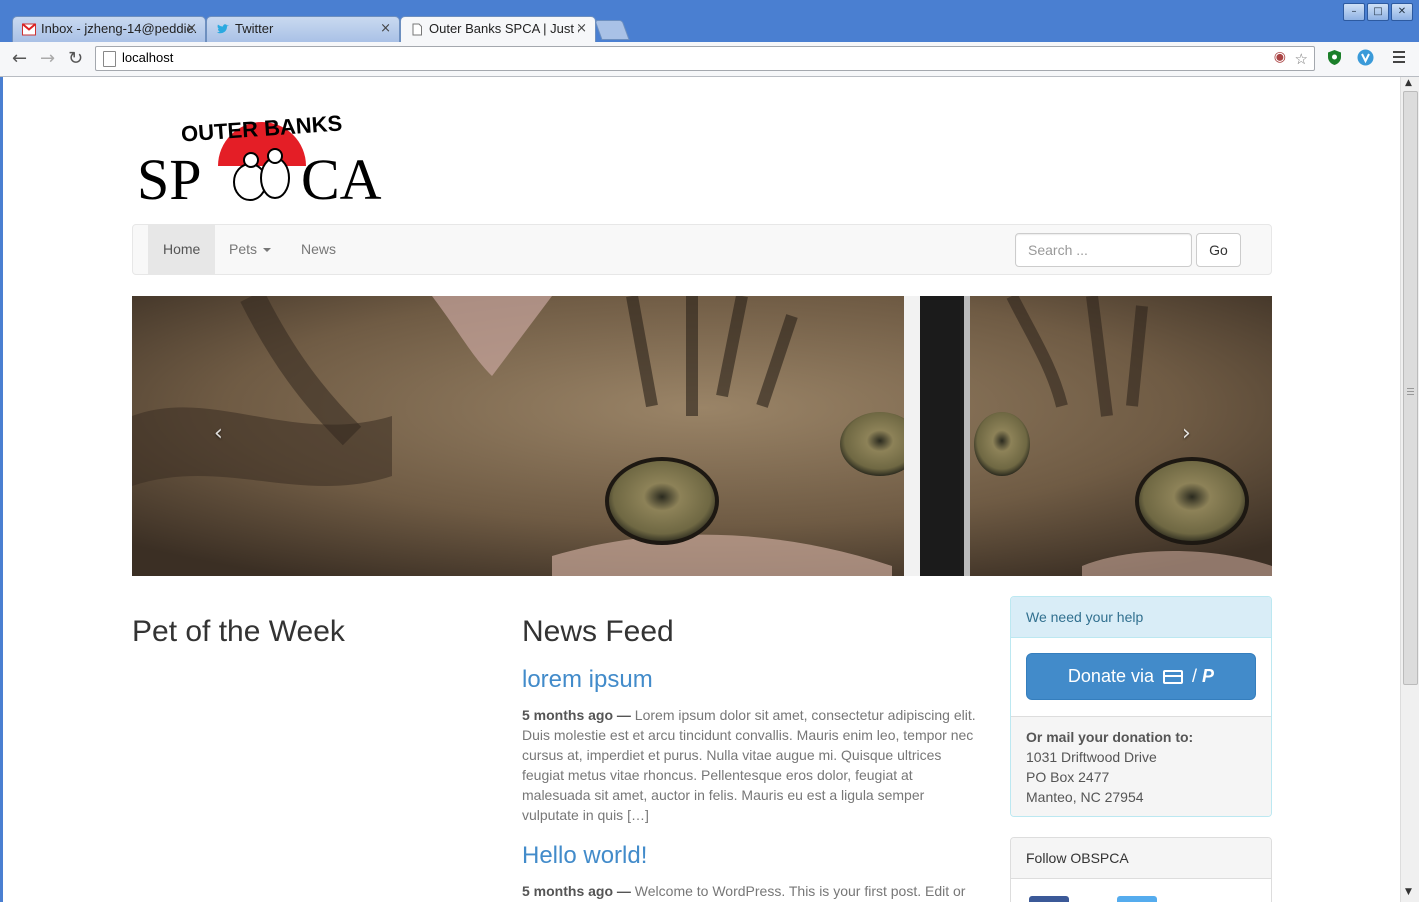 The height and width of the screenshot is (902, 1419). I want to click on follow-panel: Follow OBSPCA, so click(1141, 869).